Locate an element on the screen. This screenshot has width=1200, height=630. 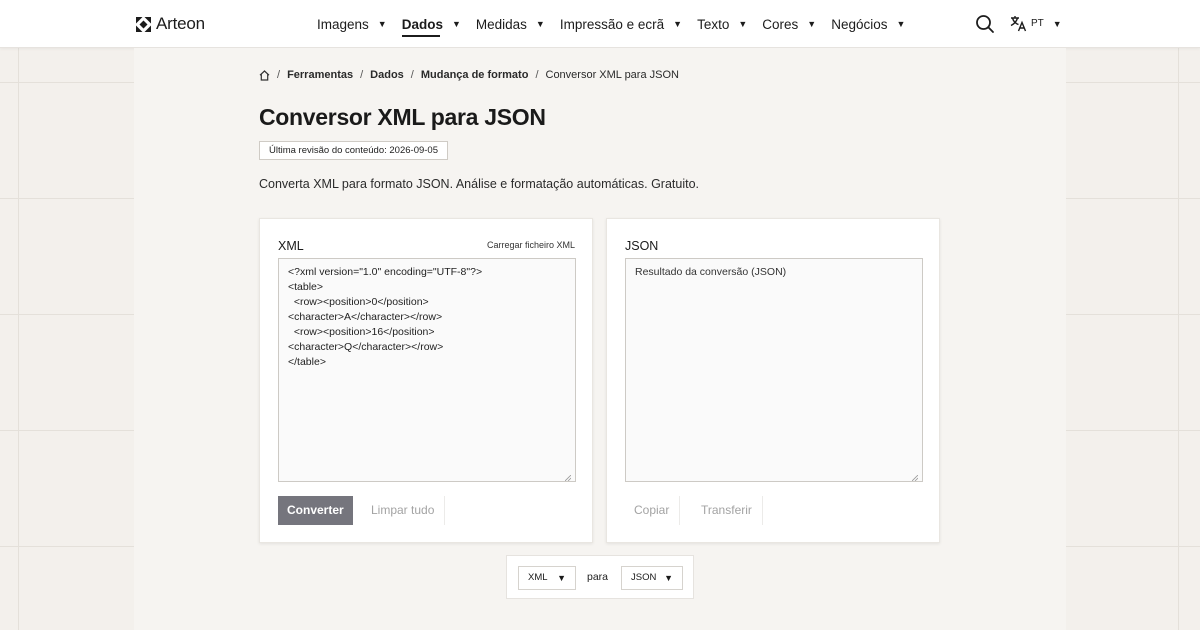
nav-item-impressao-e-ecra: Impressão e ecrã ▼ is located at coordinates (621, 24).